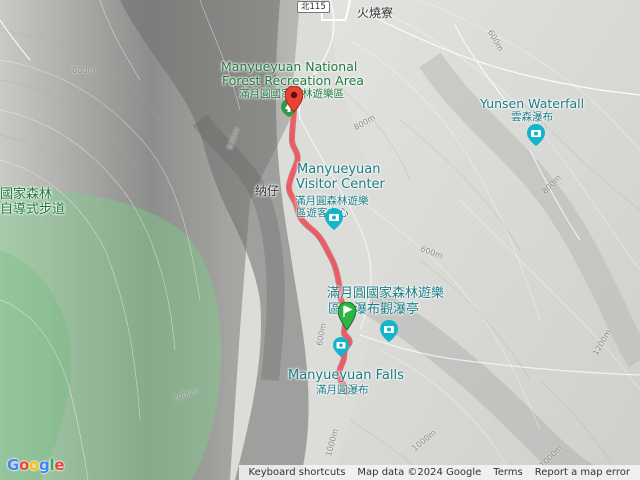 The image size is (640, 480). What do you see at coordinates (347, 316) in the screenshot?
I see `start-flag-marker` at bounding box center [347, 316].